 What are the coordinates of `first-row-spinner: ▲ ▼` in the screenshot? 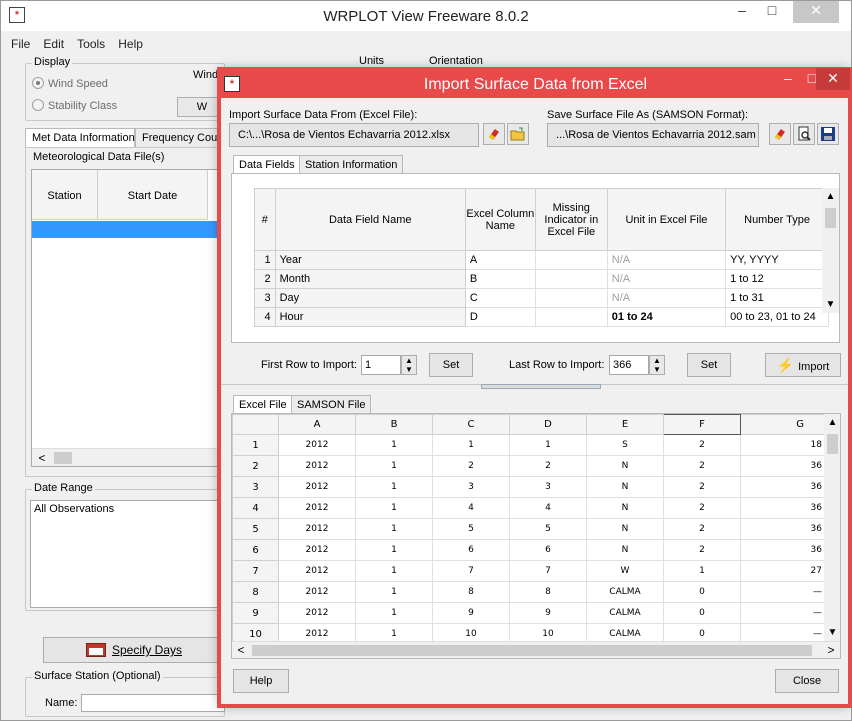 It's located at (409, 365).